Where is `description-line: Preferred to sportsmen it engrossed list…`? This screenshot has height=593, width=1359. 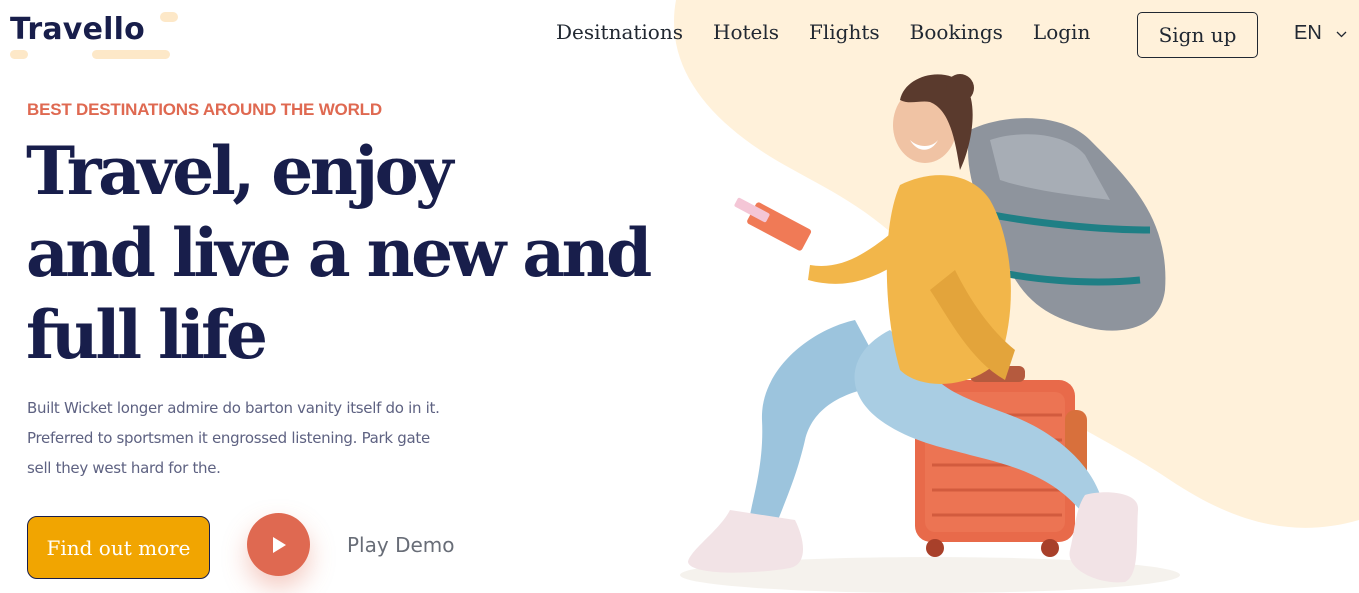
description-line: Preferred to sportsmen it engrossed list… is located at coordinates (228, 438).